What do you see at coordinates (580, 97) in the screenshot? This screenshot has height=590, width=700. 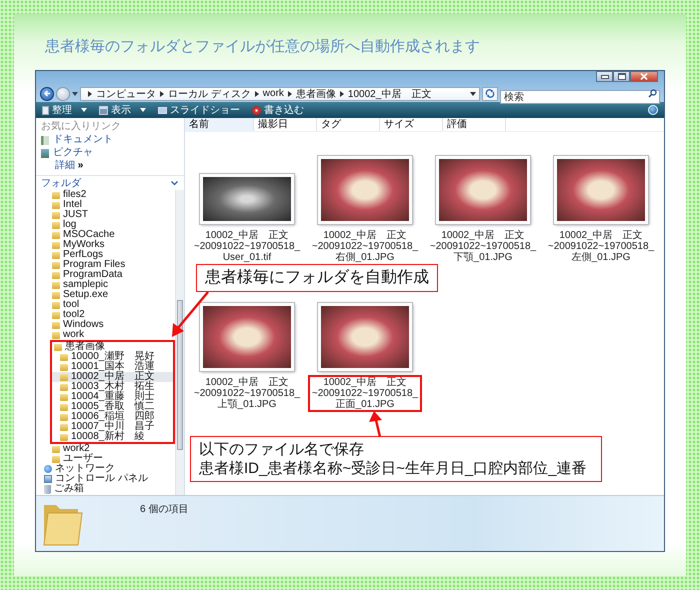 I see `search-field: 検索` at bounding box center [580, 97].